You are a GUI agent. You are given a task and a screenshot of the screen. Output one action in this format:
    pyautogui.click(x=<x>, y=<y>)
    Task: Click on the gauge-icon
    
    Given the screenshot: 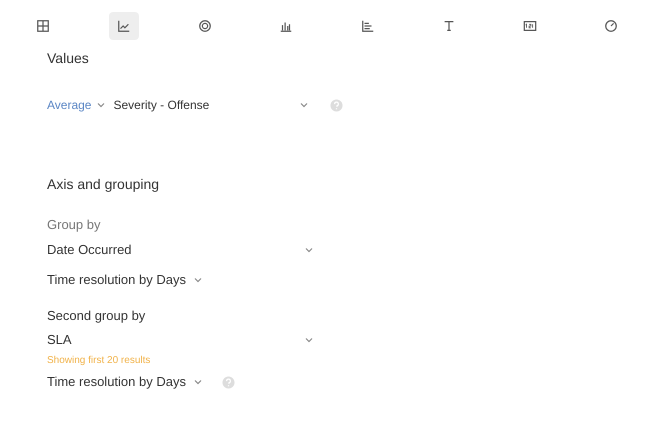 What is the action you would take?
    pyautogui.click(x=611, y=26)
    